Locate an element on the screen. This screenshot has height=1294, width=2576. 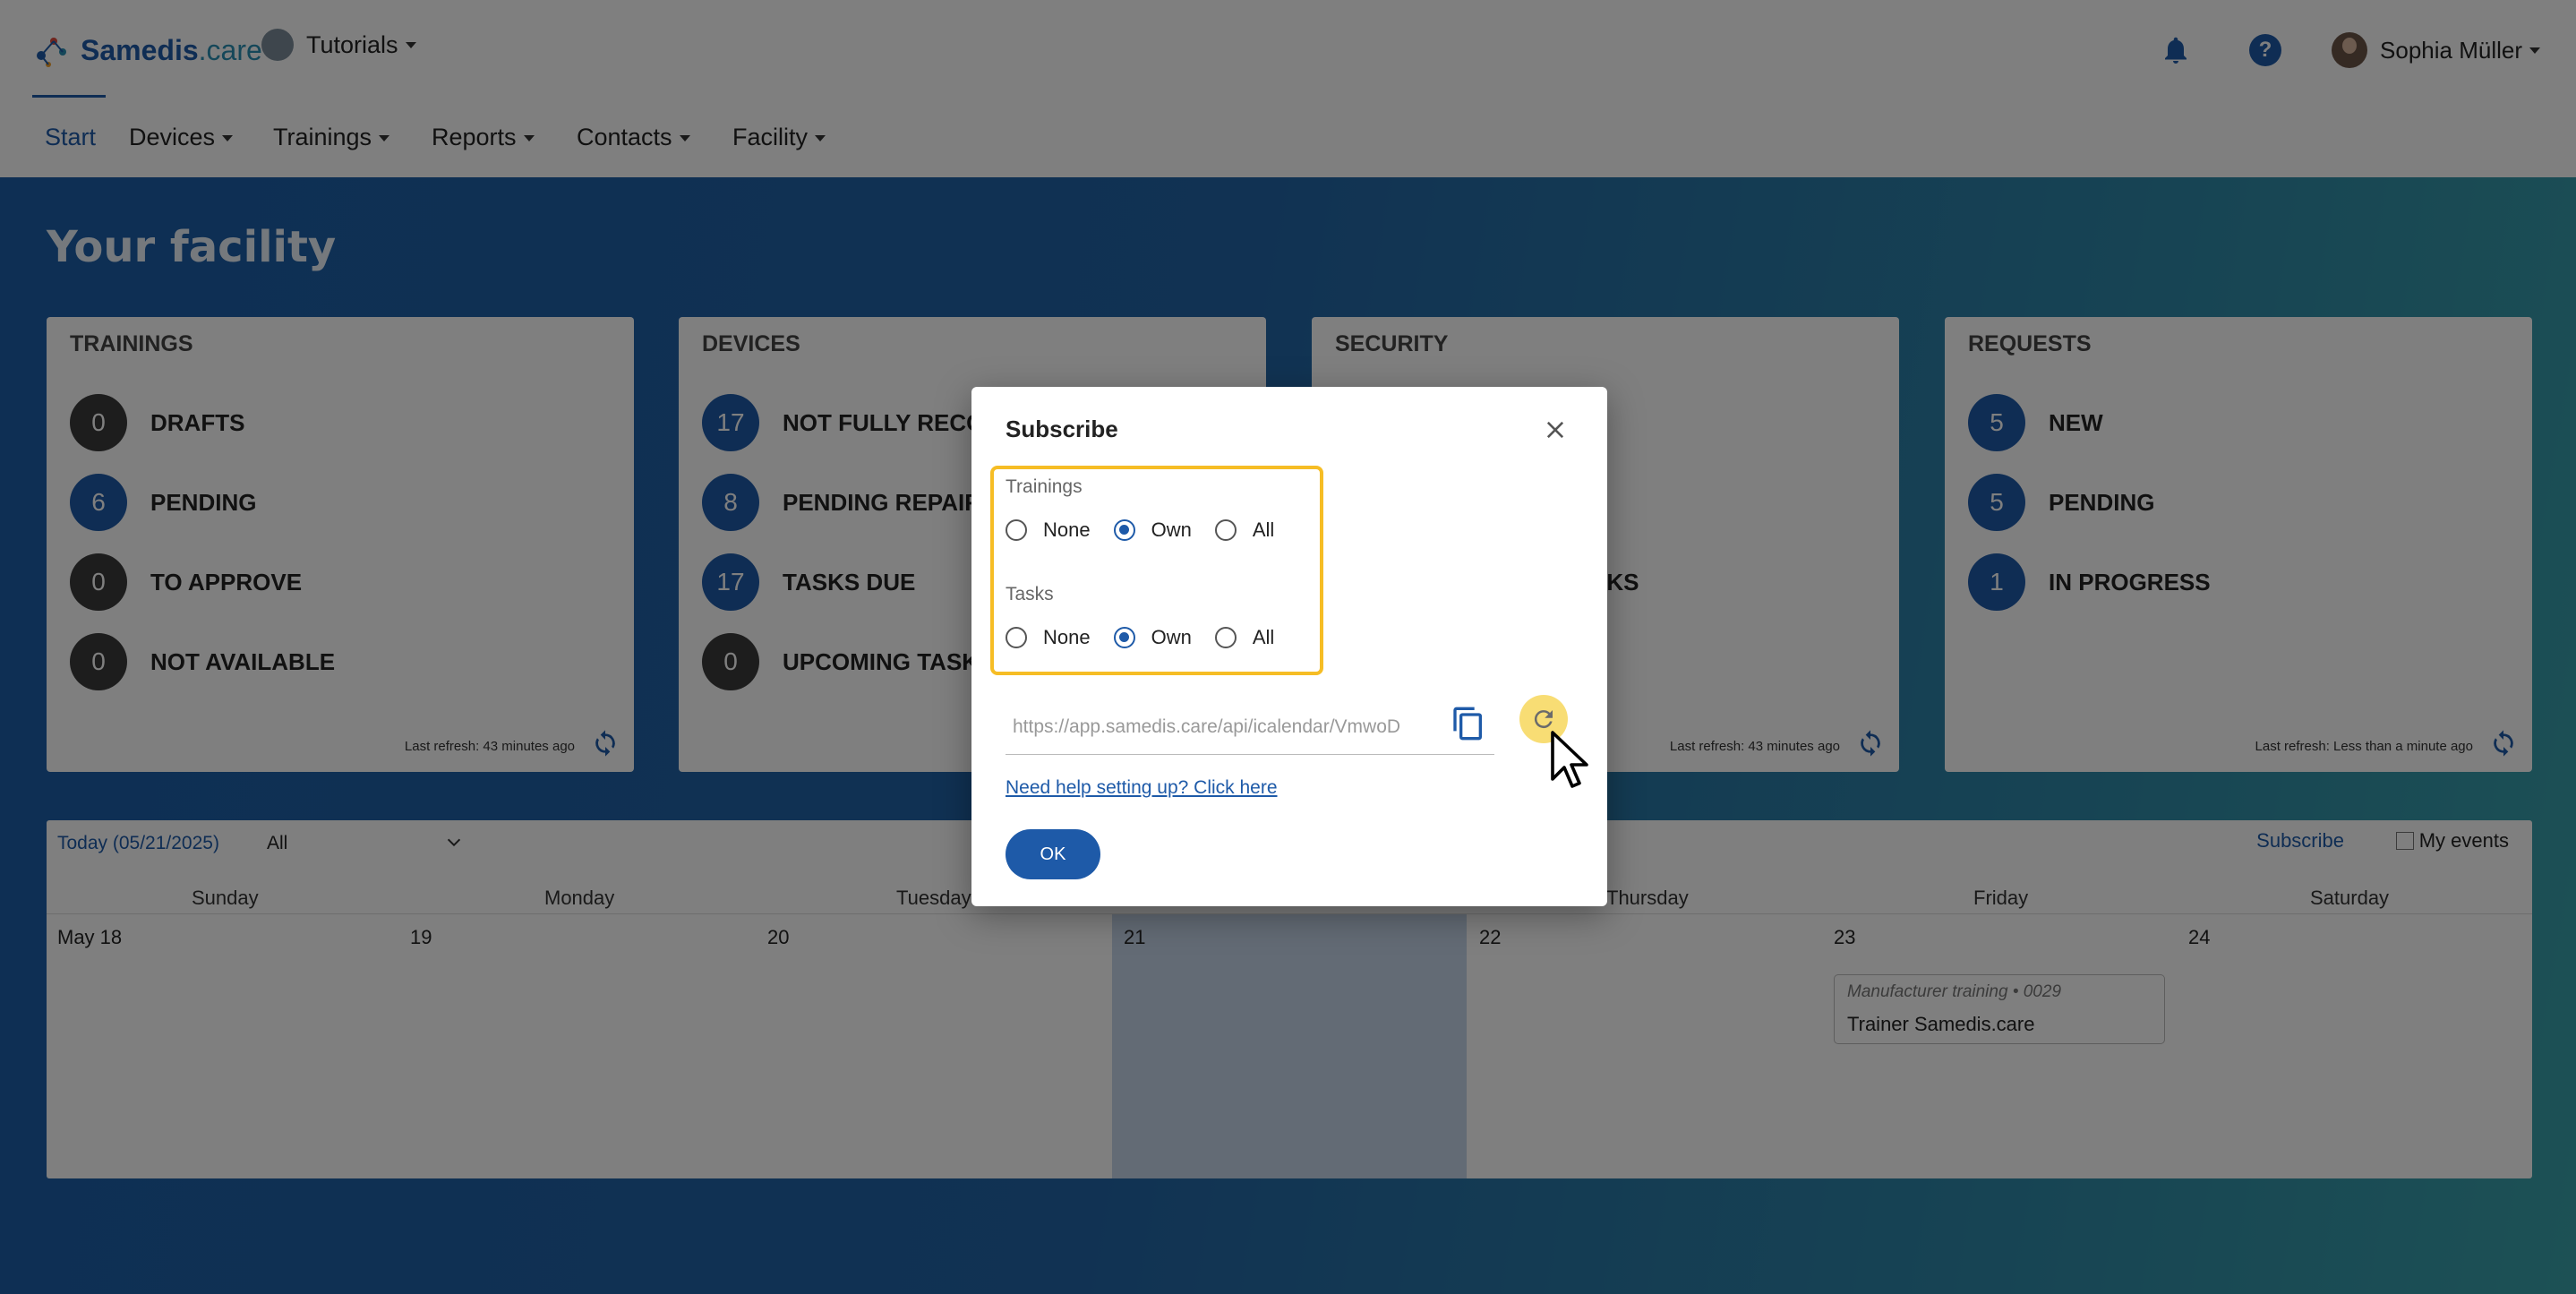
tasks-all-radio is located at coordinates (1225, 637).